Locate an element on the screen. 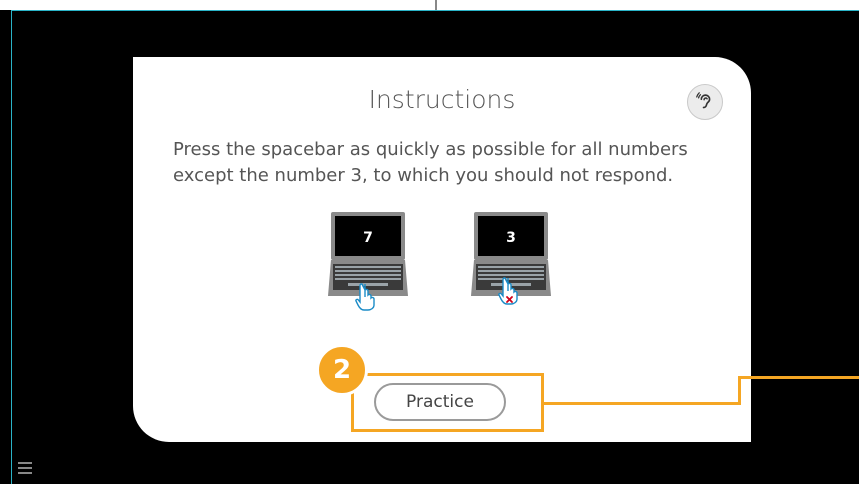 The width and height of the screenshot is (859, 484). callout-connector-upper is located at coordinates (798, 377).